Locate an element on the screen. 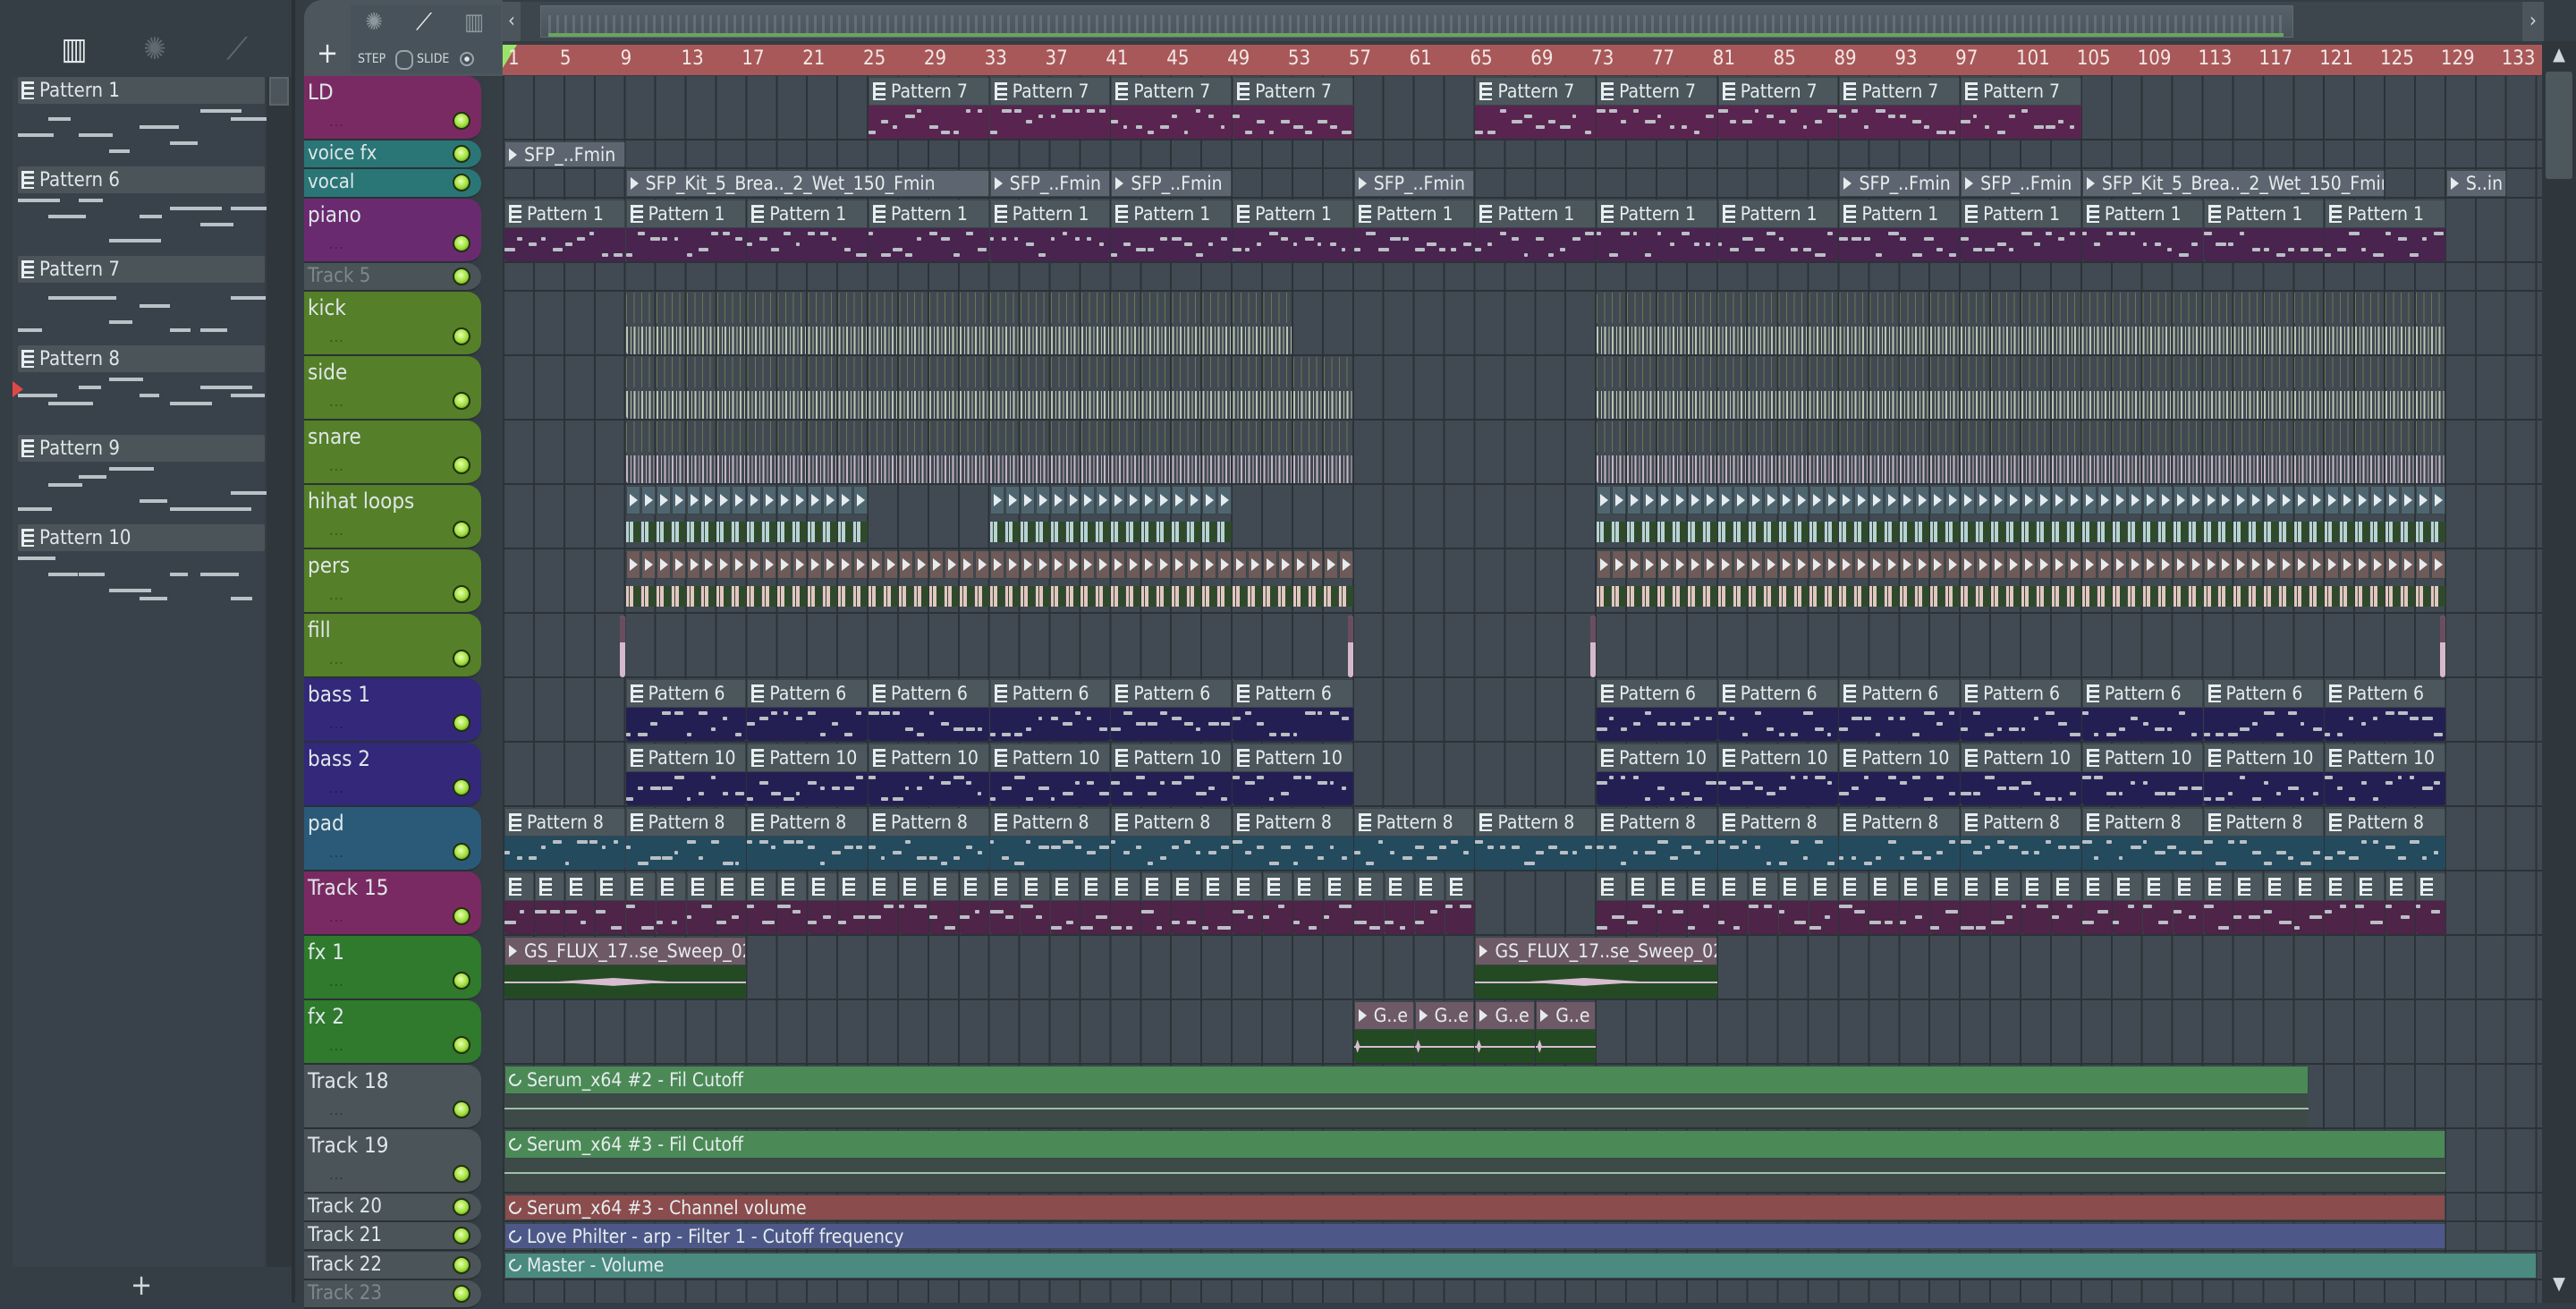 The width and height of the screenshot is (2576, 1309). auto-clip: Serum_x64 #3 - Fil Cutoff is located at coordinates (1474, 1160).